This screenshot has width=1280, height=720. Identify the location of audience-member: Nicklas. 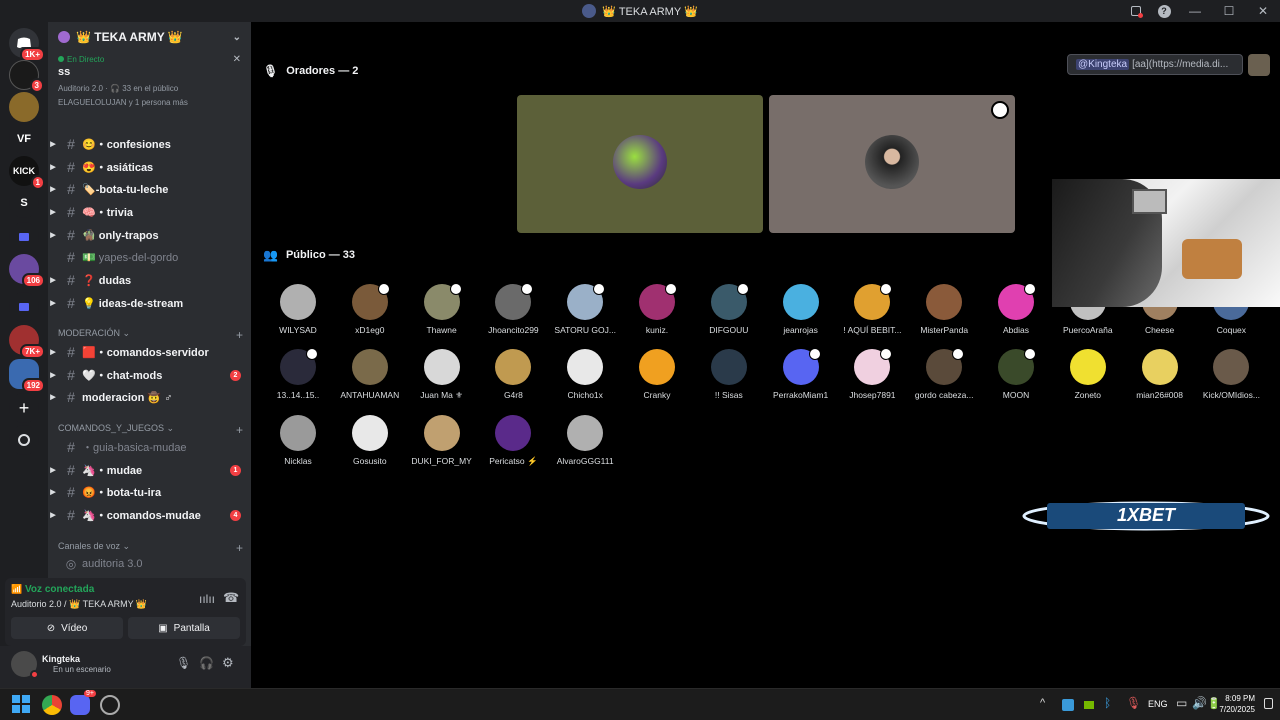
(298, 440).